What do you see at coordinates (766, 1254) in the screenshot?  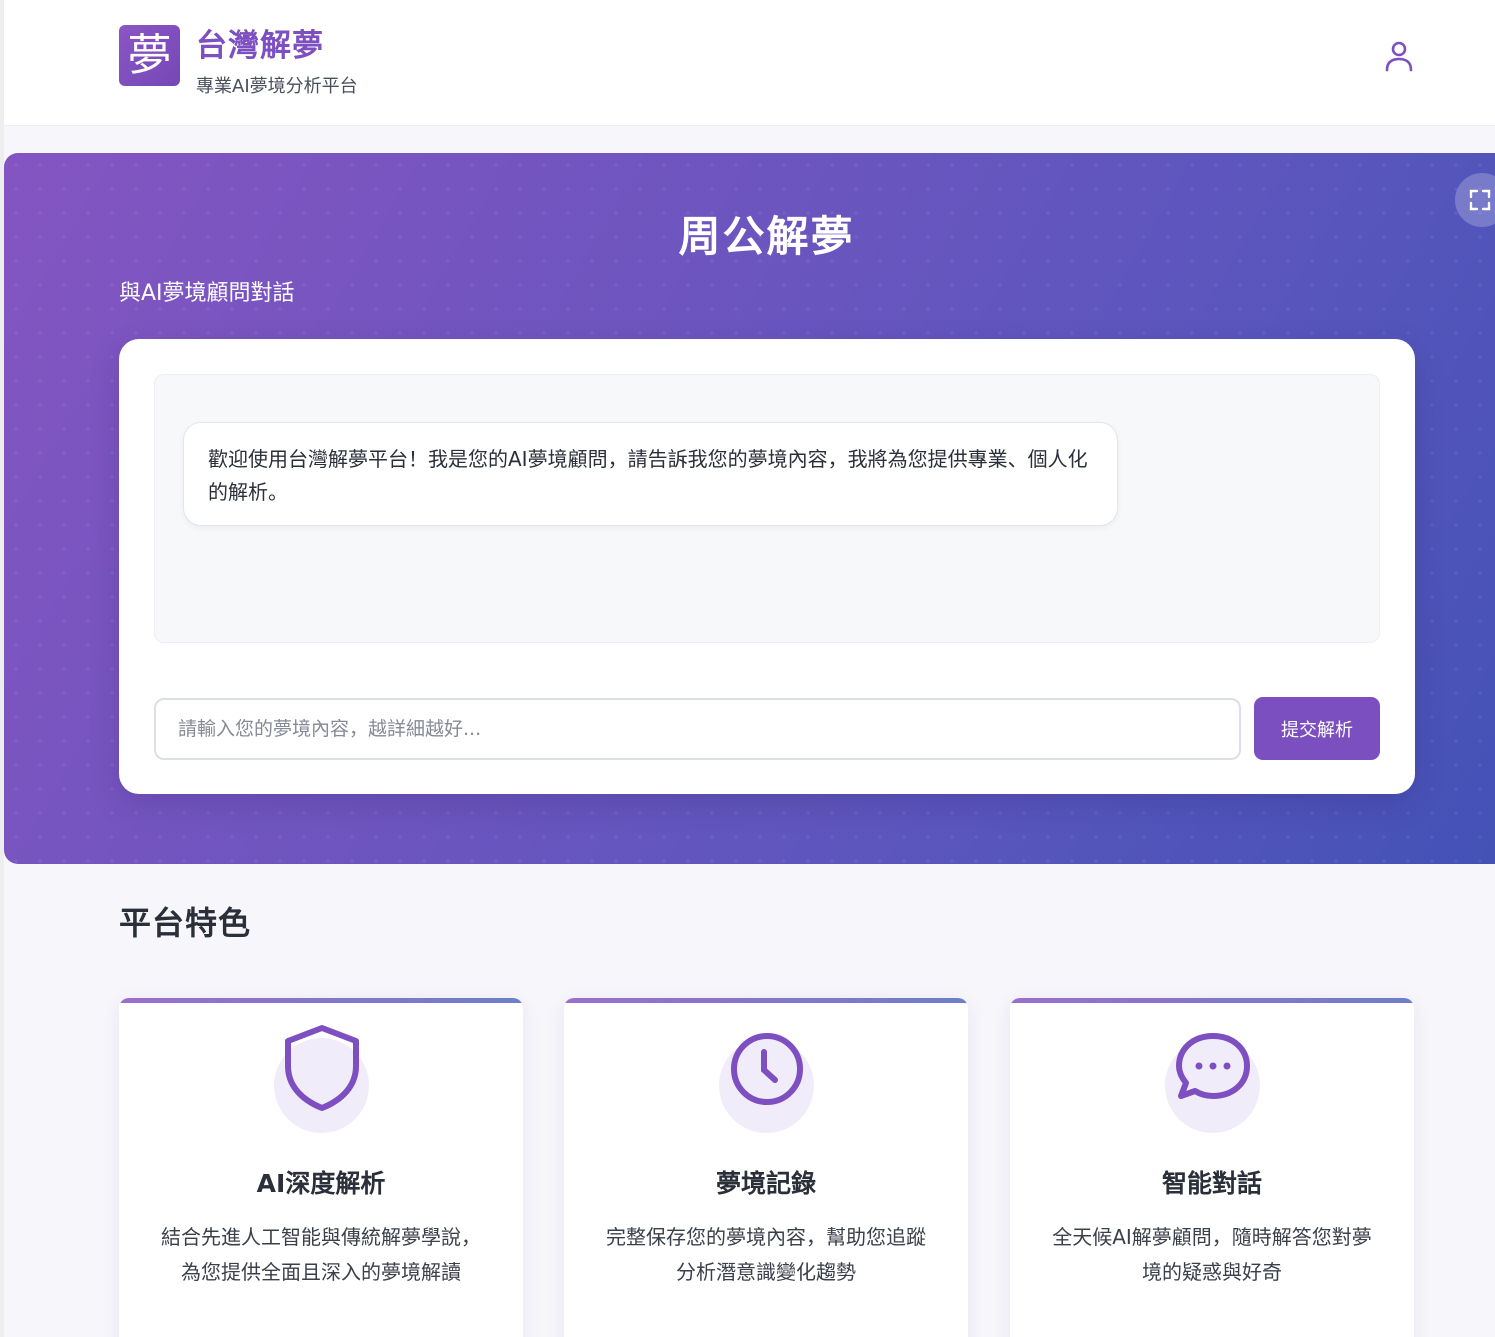 I see `feature-description: 完整保存您的夢境內容，幫助您追蹤分析潛意識變化趨勢` at bounding box center [766, 1254].